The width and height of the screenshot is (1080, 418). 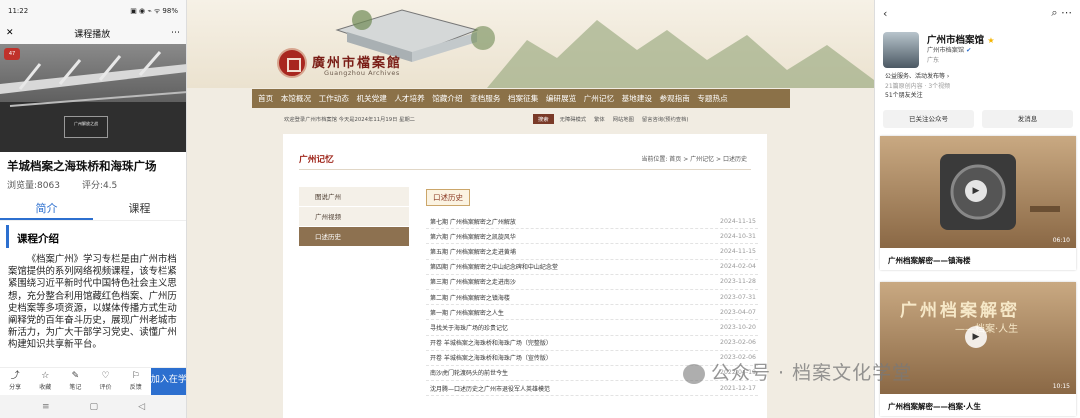 I want to click on site-subtitle: Guangzhou Archives, so click(x=362, y=73).